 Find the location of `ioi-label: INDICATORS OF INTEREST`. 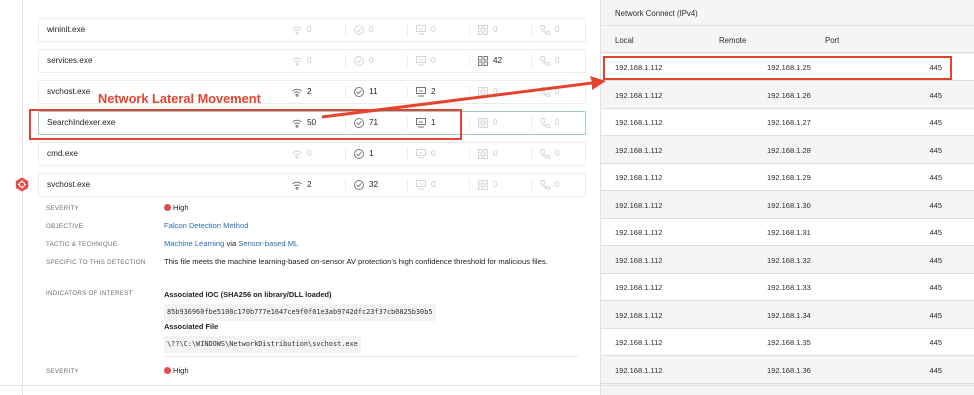

ioi-label: INDICATORS OF INTEREST is located at coordinates (89, 293).